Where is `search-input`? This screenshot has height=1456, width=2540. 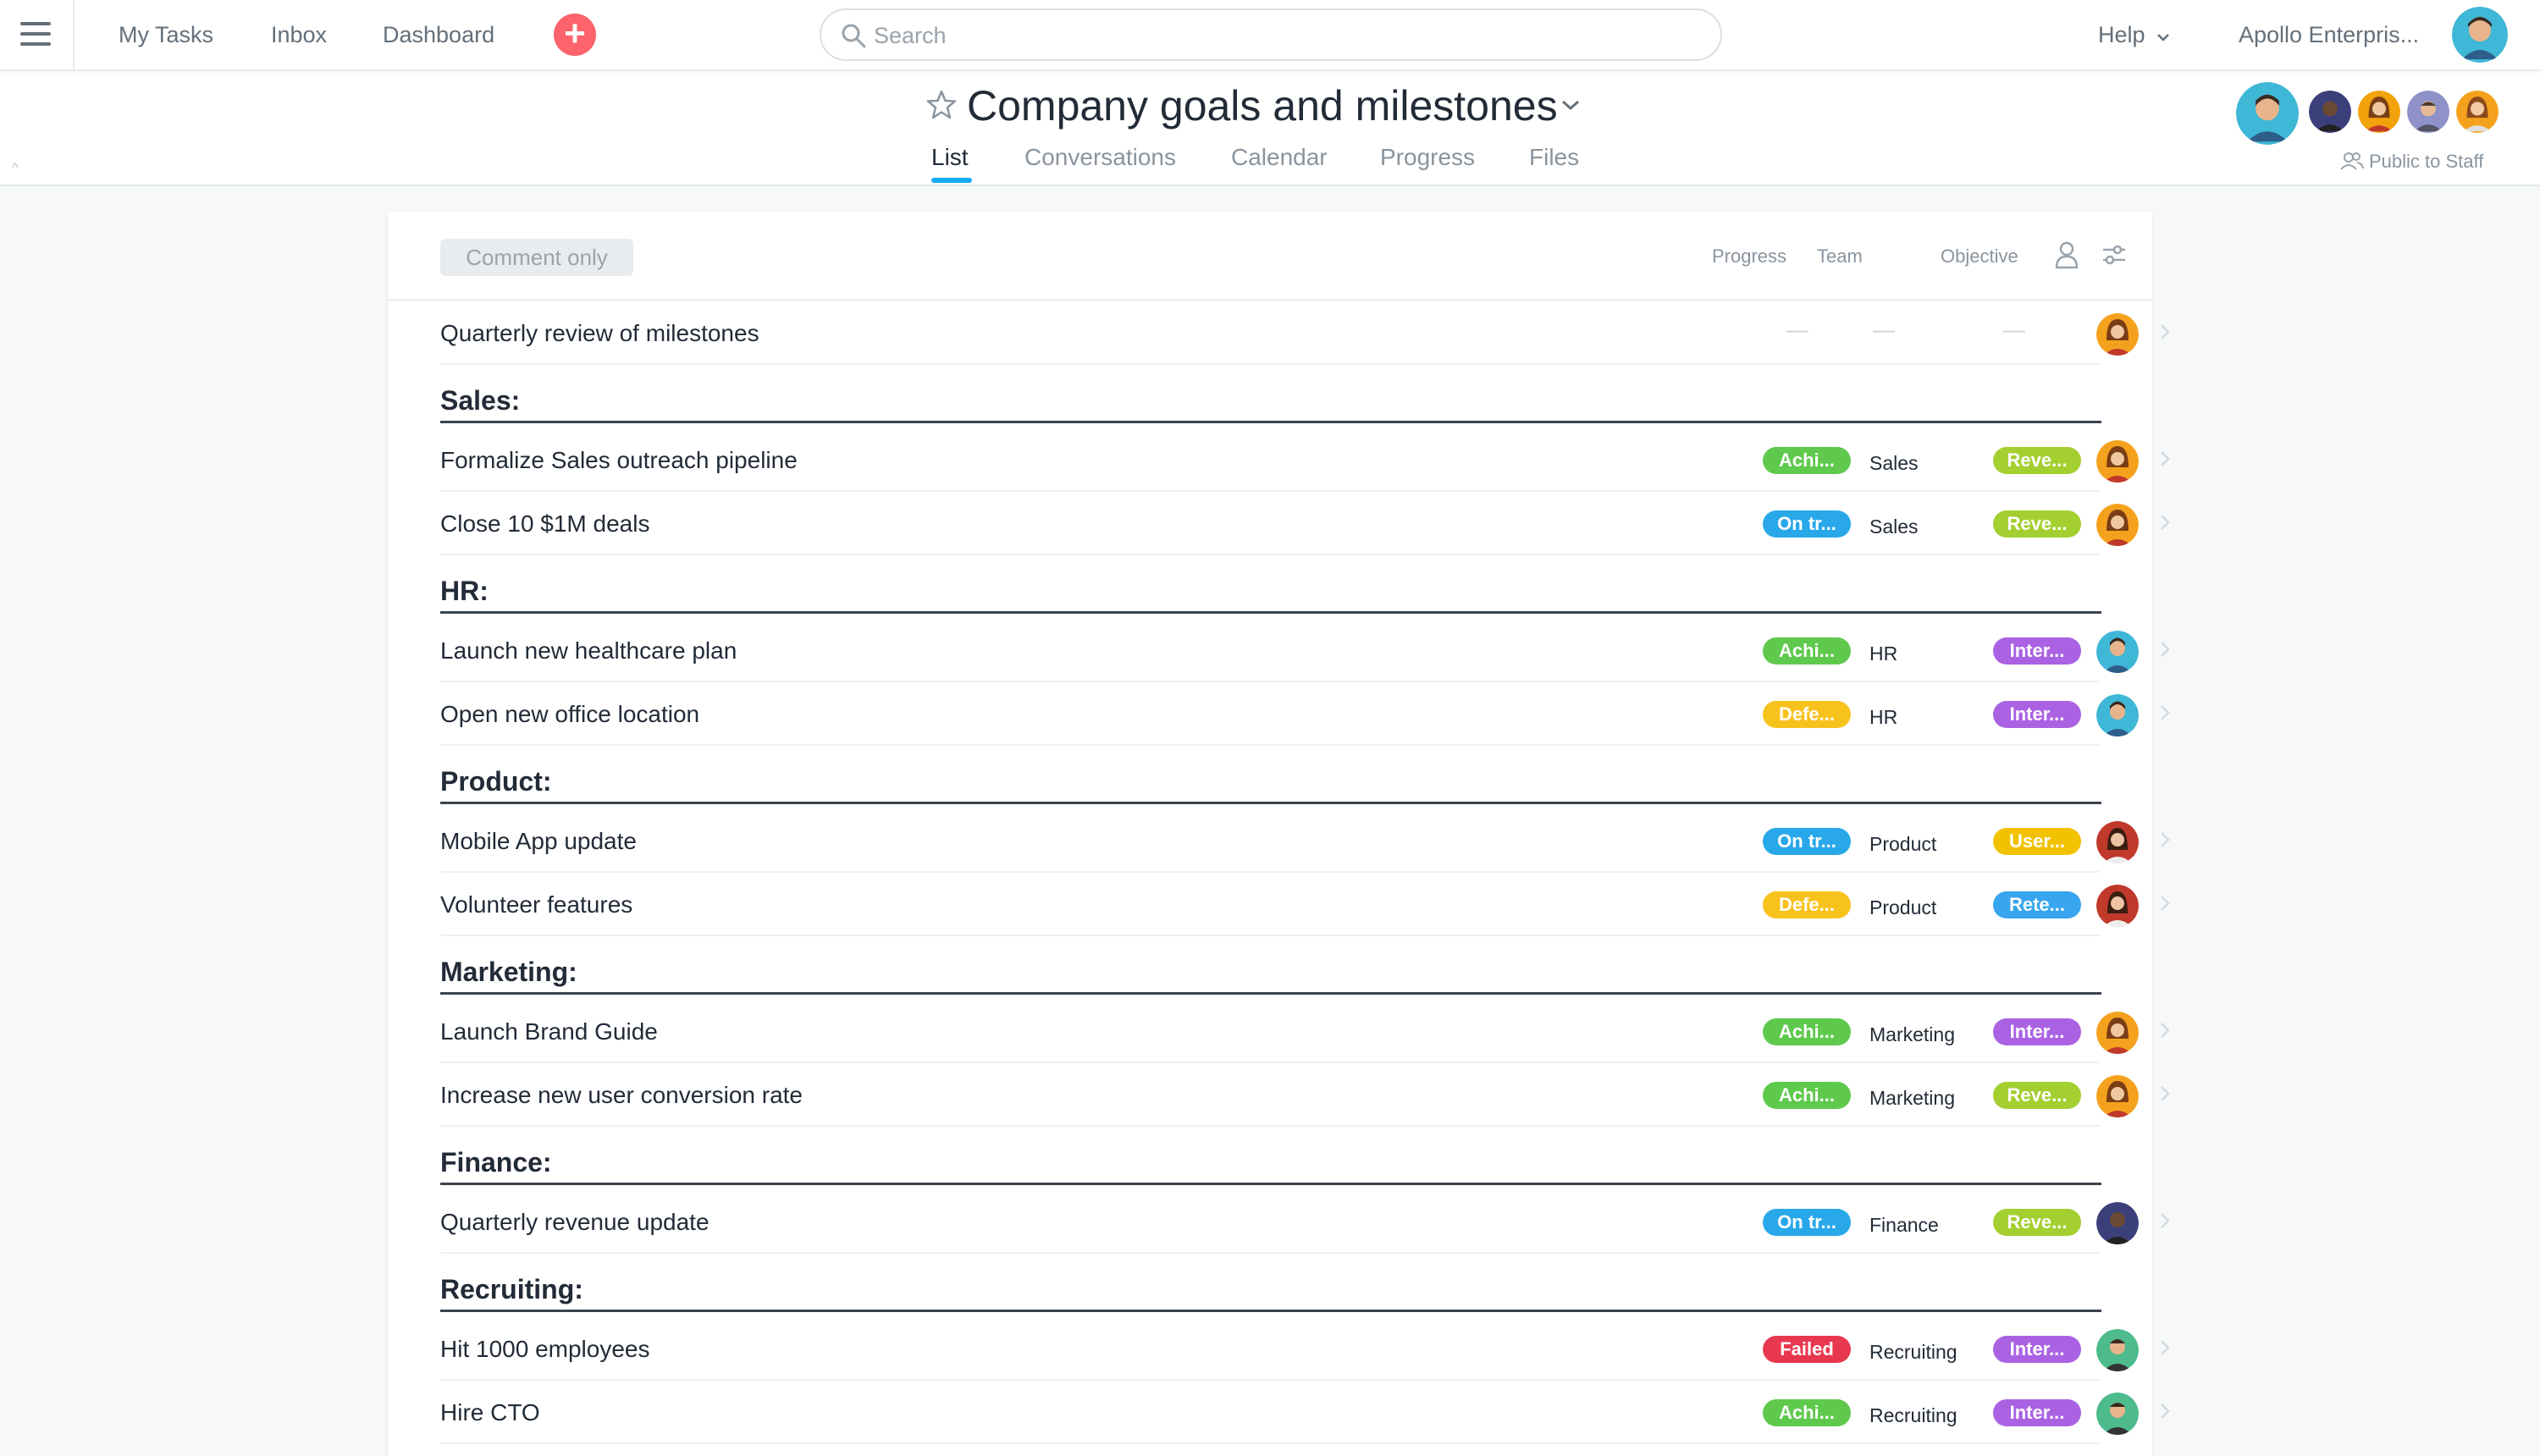 search-input is located at coordinates (1288, 35).